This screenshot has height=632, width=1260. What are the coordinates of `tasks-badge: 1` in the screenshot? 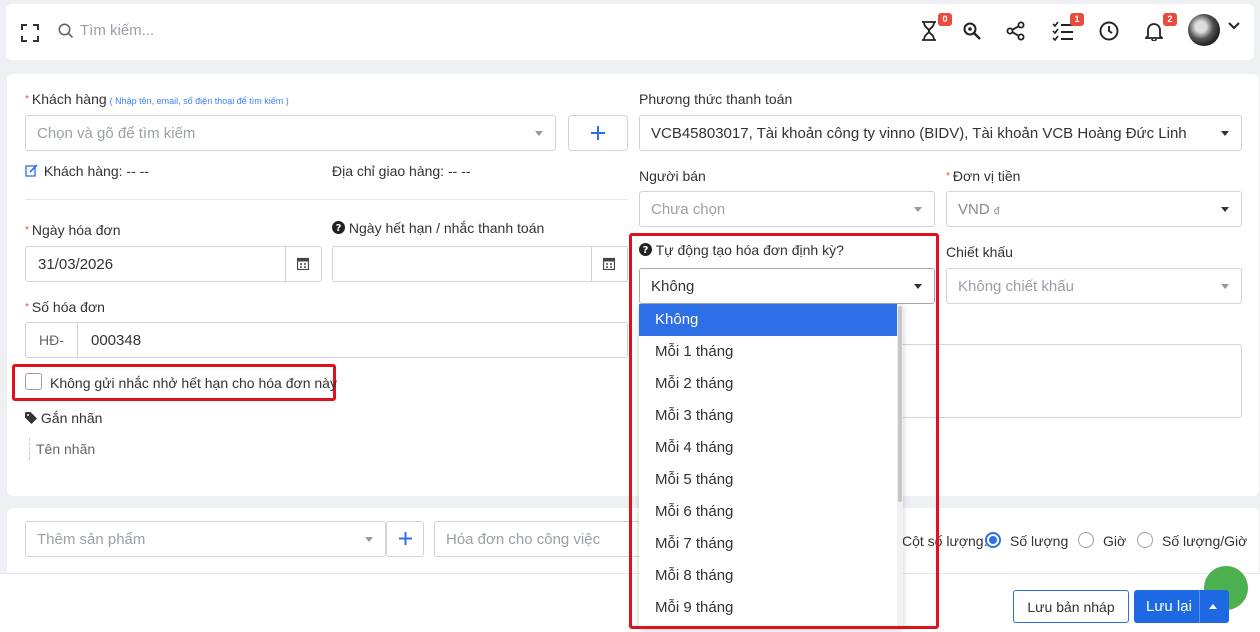 It's located at (1077, 19).